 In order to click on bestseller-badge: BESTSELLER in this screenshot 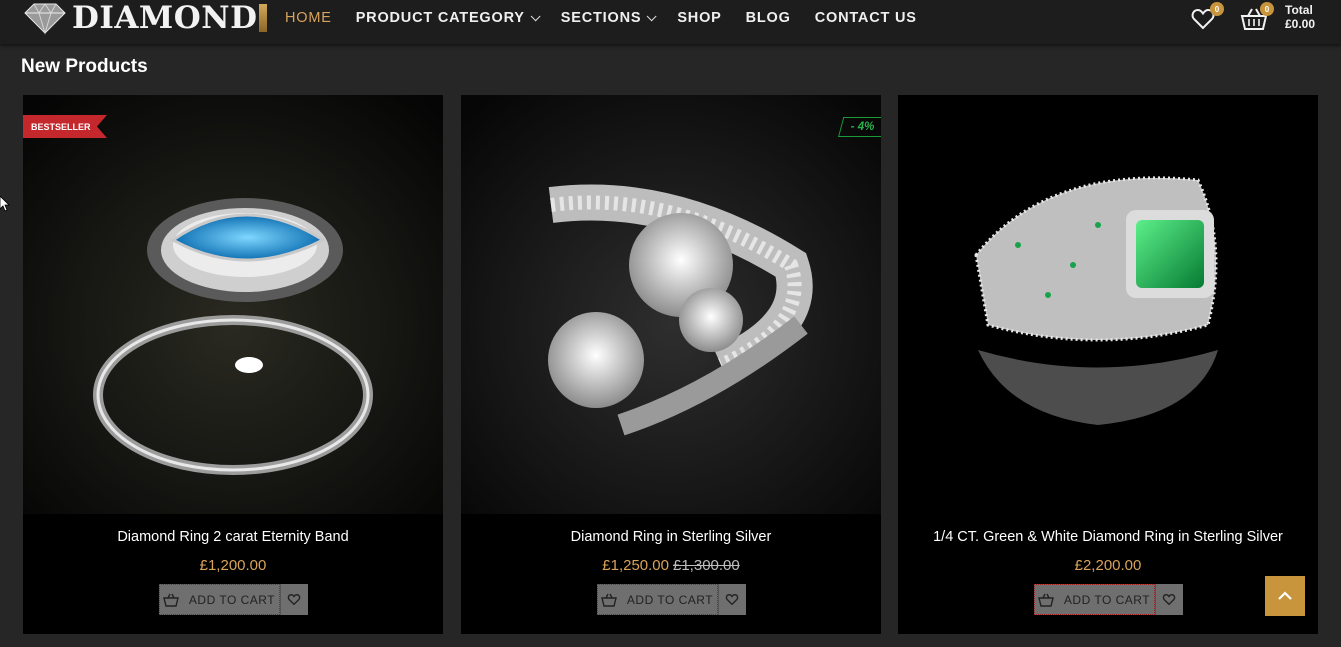, I will do `click(65, 126)`.